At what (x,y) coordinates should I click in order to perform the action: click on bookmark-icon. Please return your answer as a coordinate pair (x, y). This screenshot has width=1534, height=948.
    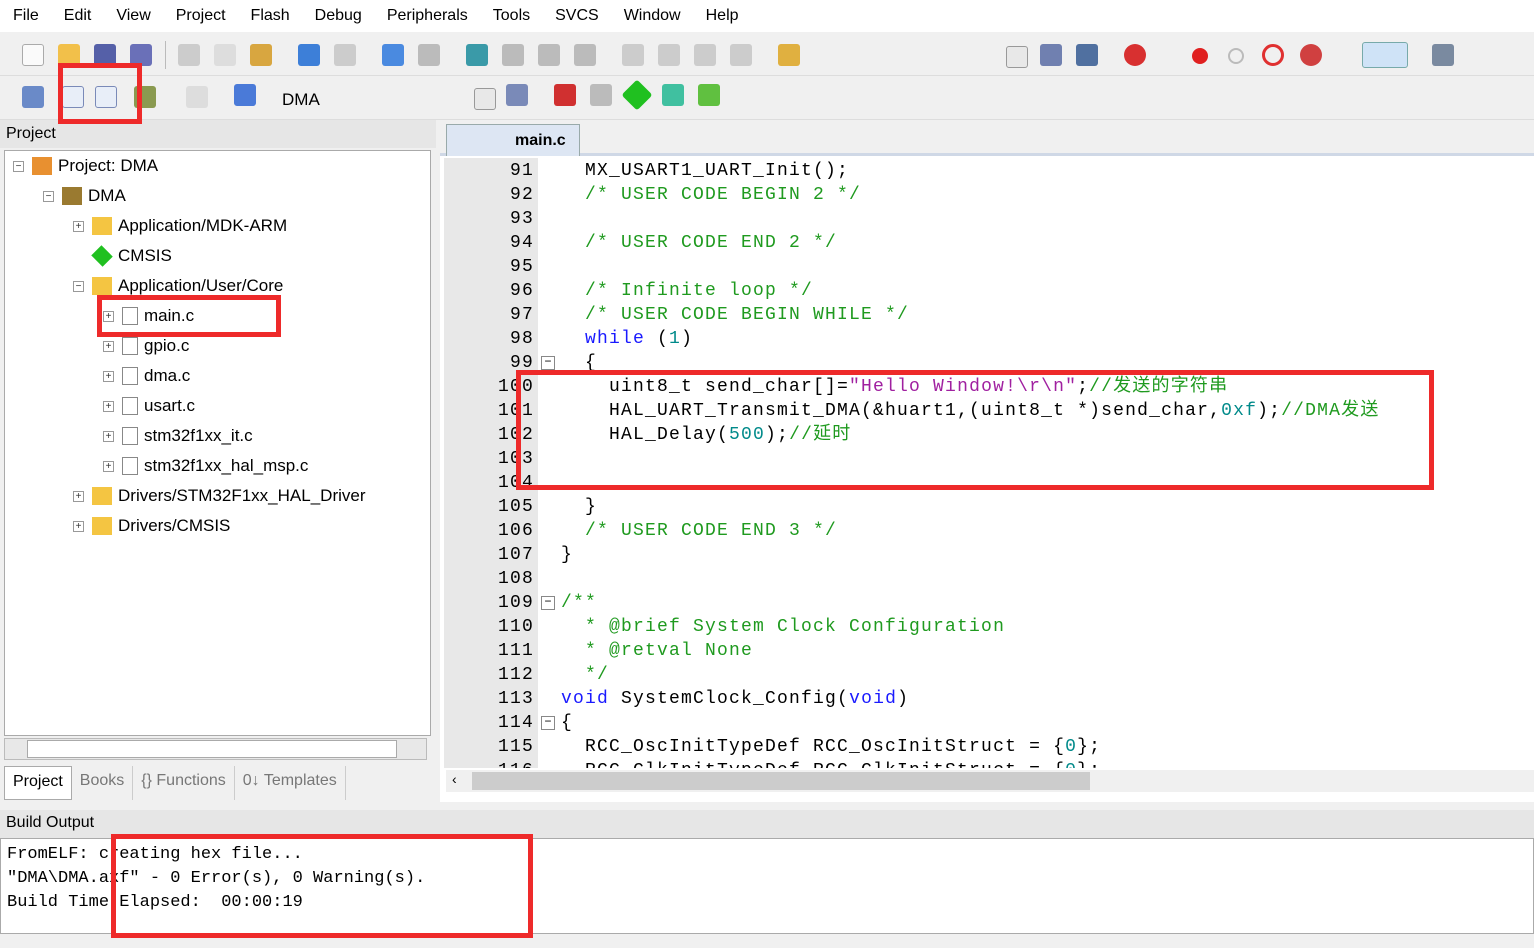
    Looking at the image, I should click on (477, 55).